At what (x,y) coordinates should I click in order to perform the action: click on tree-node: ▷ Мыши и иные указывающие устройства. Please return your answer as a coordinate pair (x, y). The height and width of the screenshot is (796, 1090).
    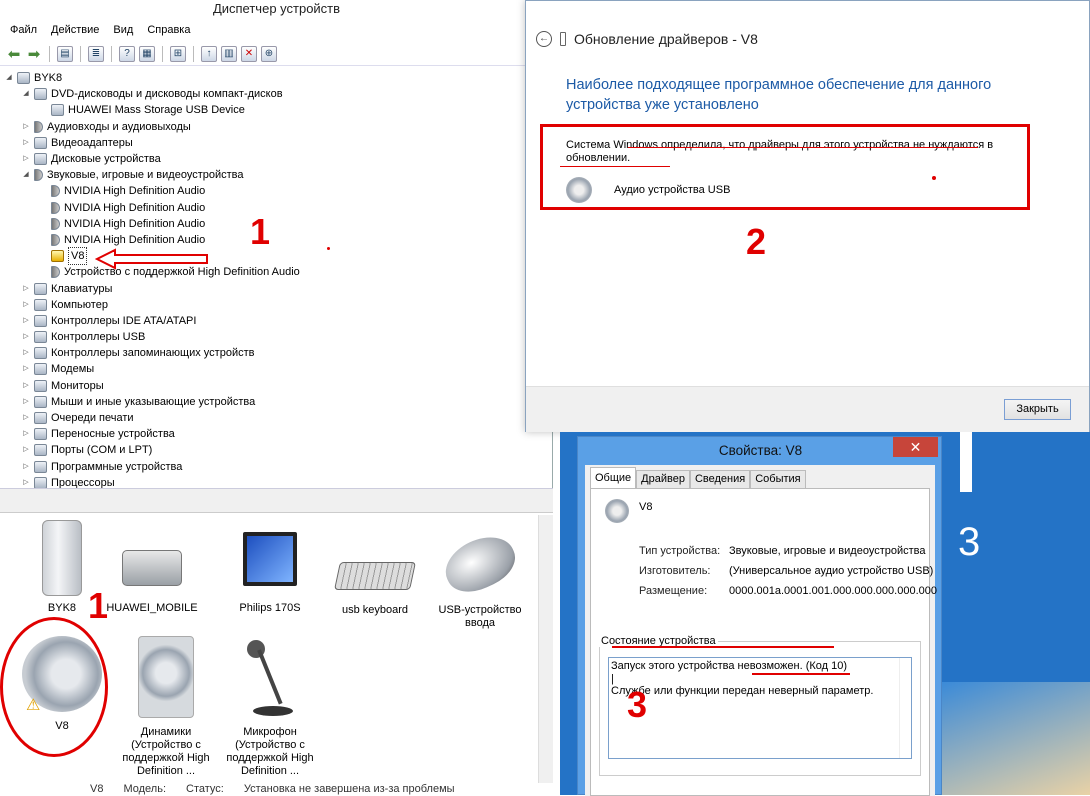
    Looking at the image, I should click on (274, 402).